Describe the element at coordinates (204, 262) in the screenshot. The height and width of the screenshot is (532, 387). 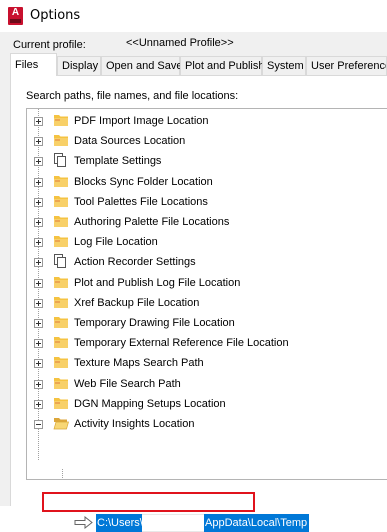
I see `tree-node: Action Recorder Settings` at that location.